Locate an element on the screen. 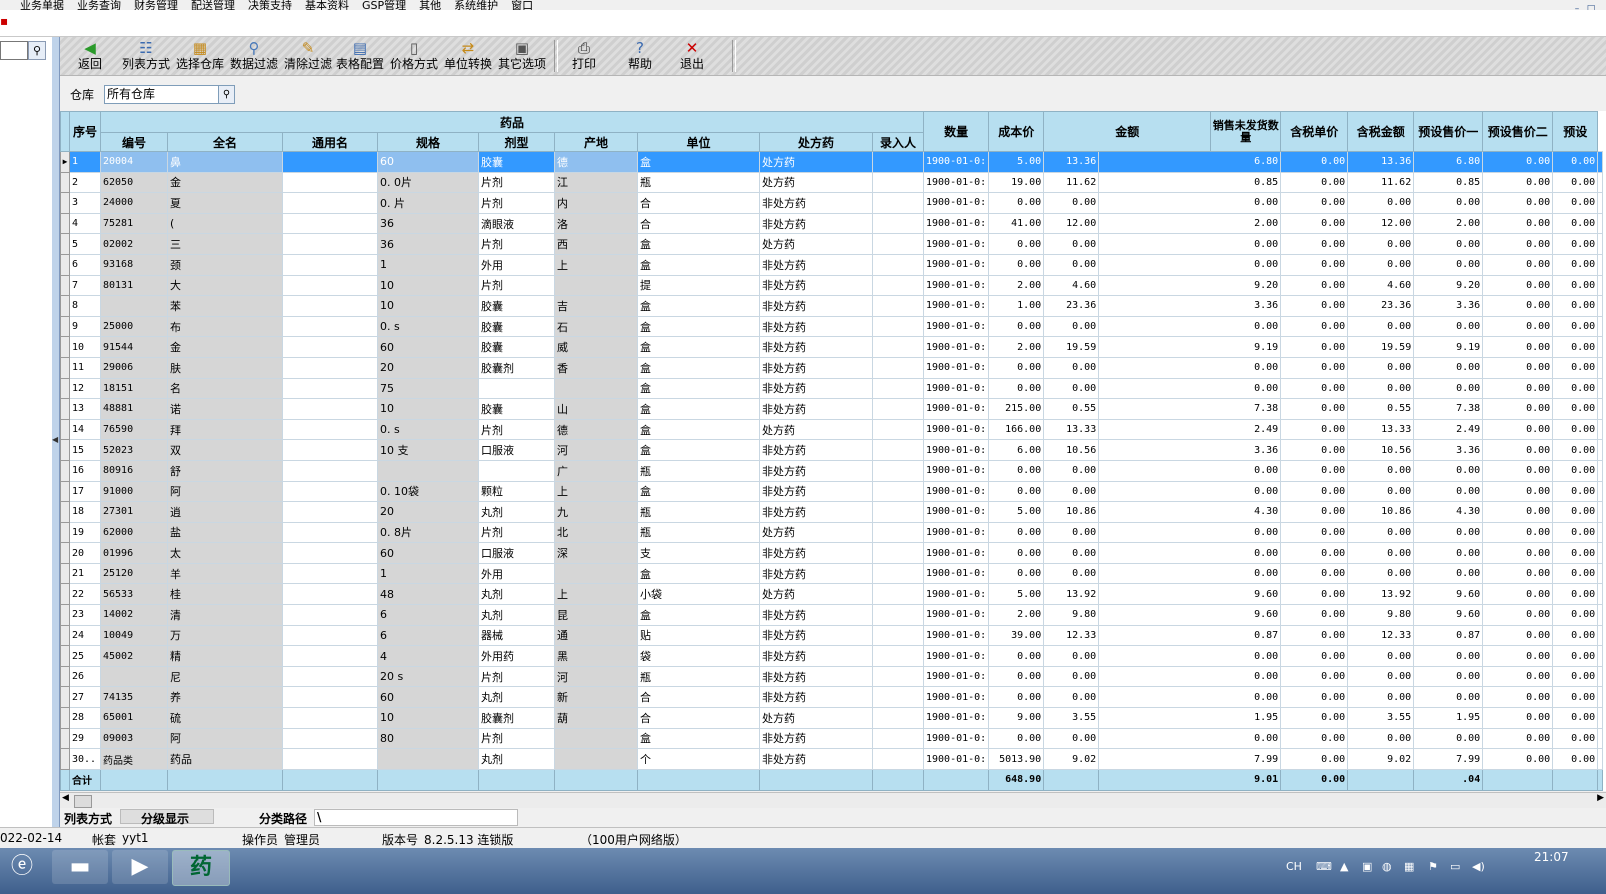 The width and height of the screenshot is (1606, 894). cell-name: 太 is located at coordinates (225, 553).